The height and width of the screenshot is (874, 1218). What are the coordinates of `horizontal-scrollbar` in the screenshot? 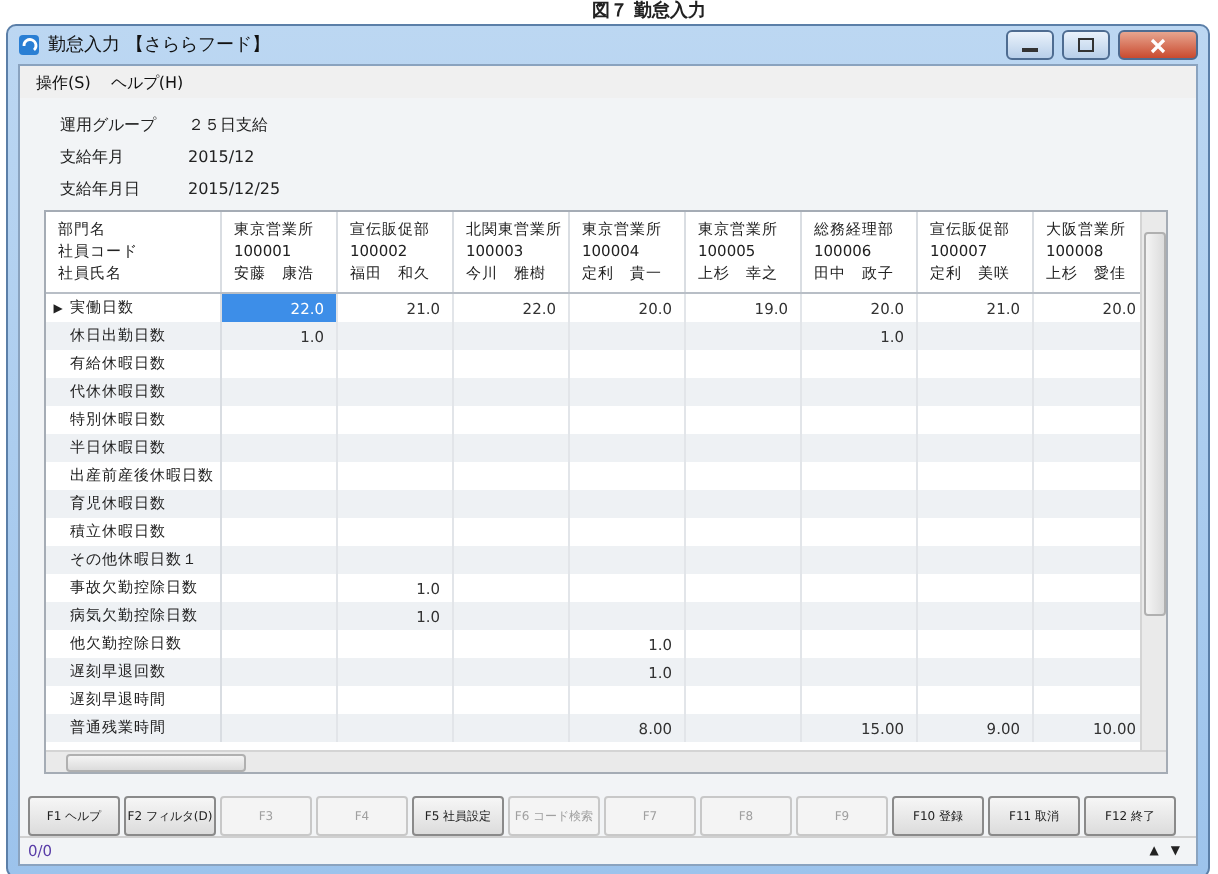 It's located at (606, 761).